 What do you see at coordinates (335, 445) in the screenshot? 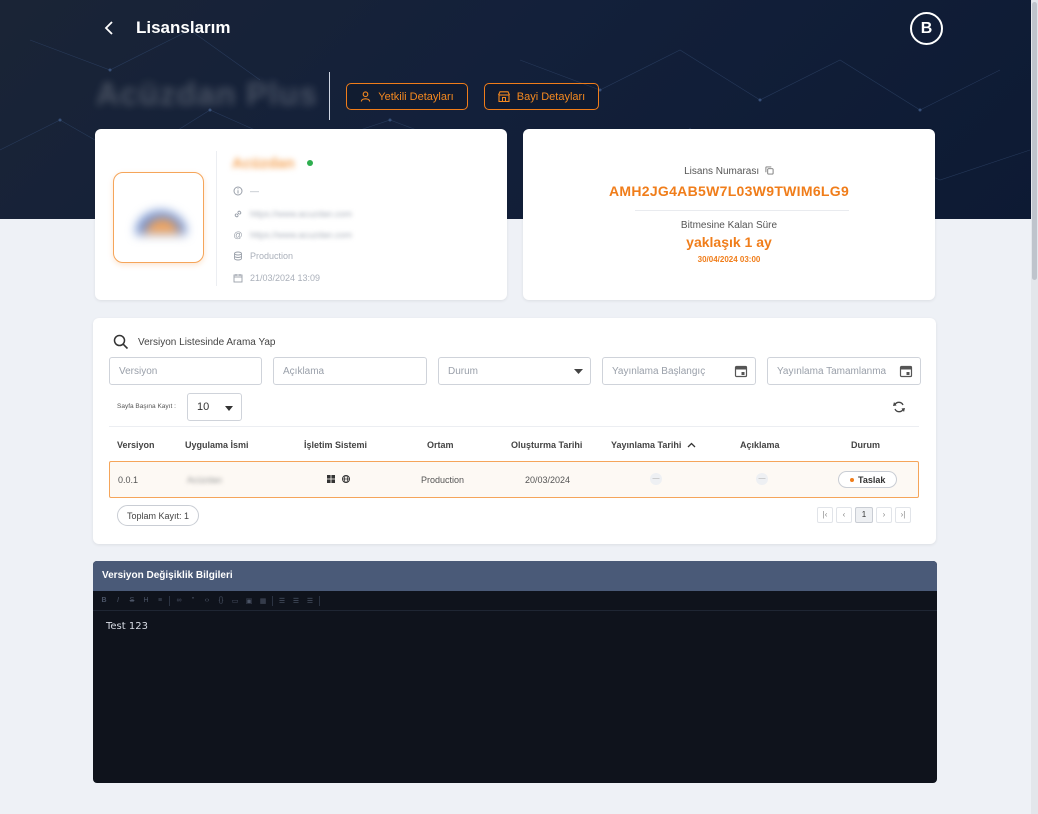
I see `column-header-os: İşletim Sistemi` at bounding box center [335, 445].